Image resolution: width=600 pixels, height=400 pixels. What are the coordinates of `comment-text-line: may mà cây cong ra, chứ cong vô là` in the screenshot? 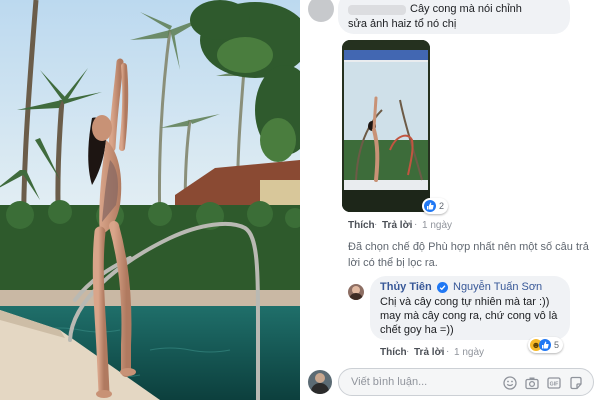 It's located at (469, 316).